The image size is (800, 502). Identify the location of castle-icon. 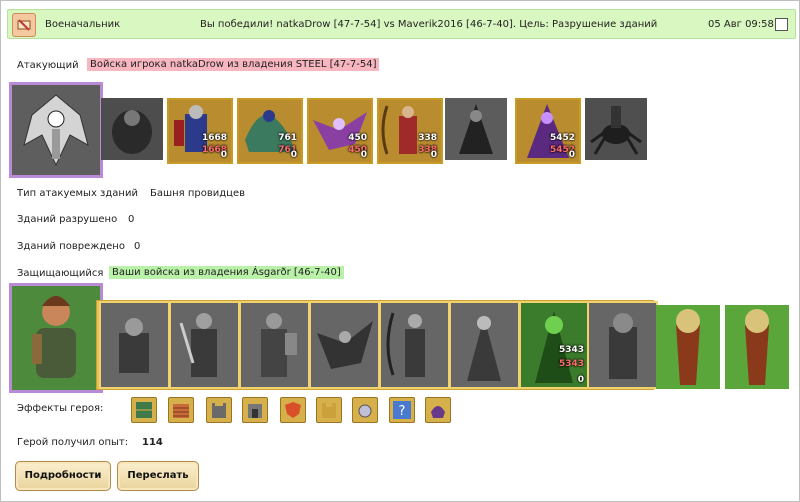
(329, 410).